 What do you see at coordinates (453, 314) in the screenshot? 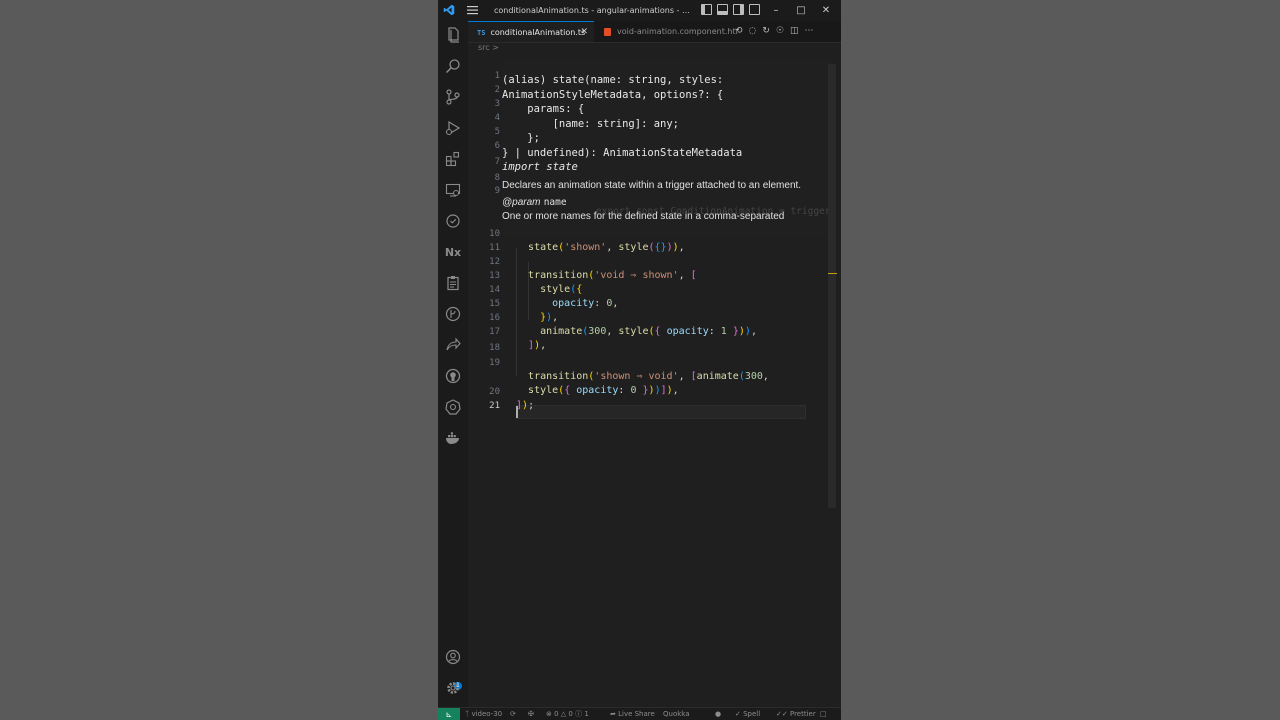
I see `gitlens-icon` at bounding box center [453, 314].